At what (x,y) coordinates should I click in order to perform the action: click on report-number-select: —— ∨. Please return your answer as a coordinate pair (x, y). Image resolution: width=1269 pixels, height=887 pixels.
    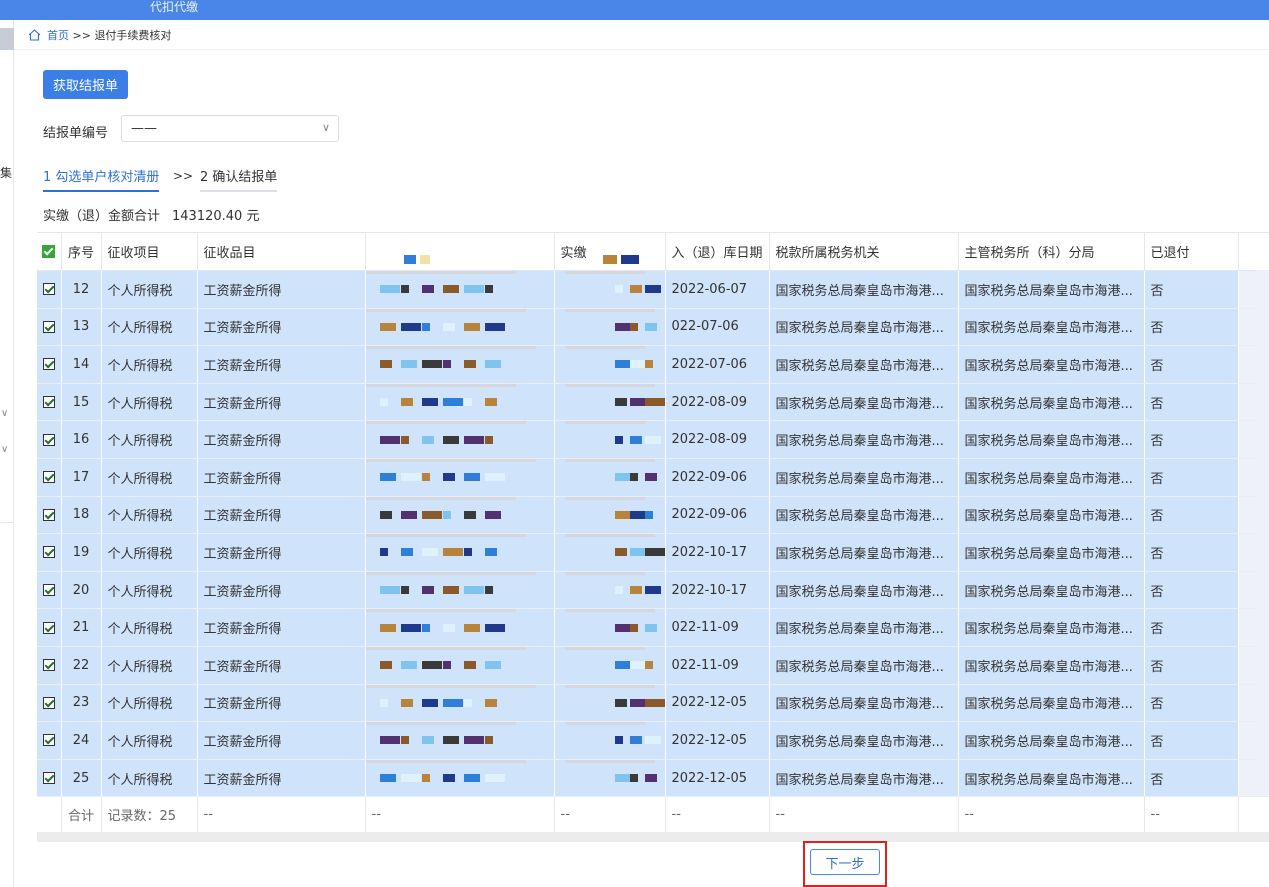
    Looking at the image, I should click on (230, 128).